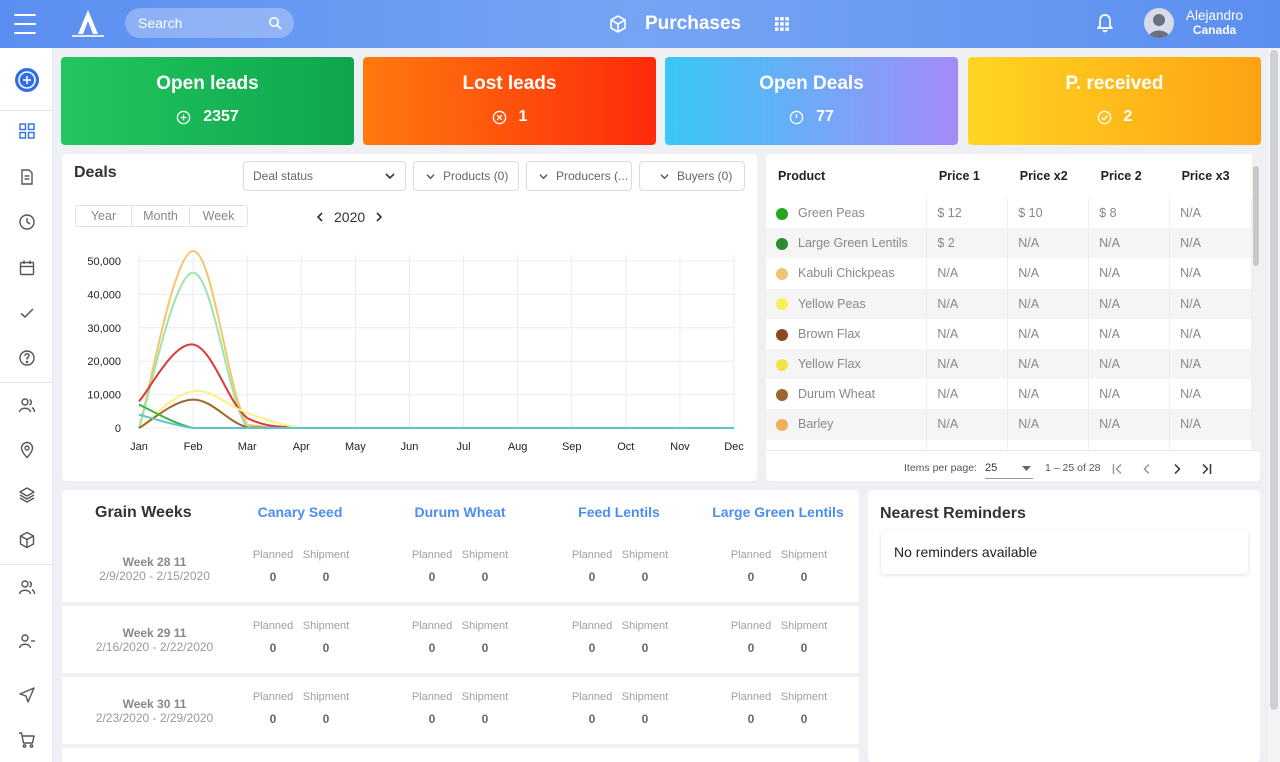 The image size is (1280, 762). What do you see at coordinates (1064, 552) in the screenshot?
I see `reminders-empty-message: No reminders available` at bounding box center [1064, 552].